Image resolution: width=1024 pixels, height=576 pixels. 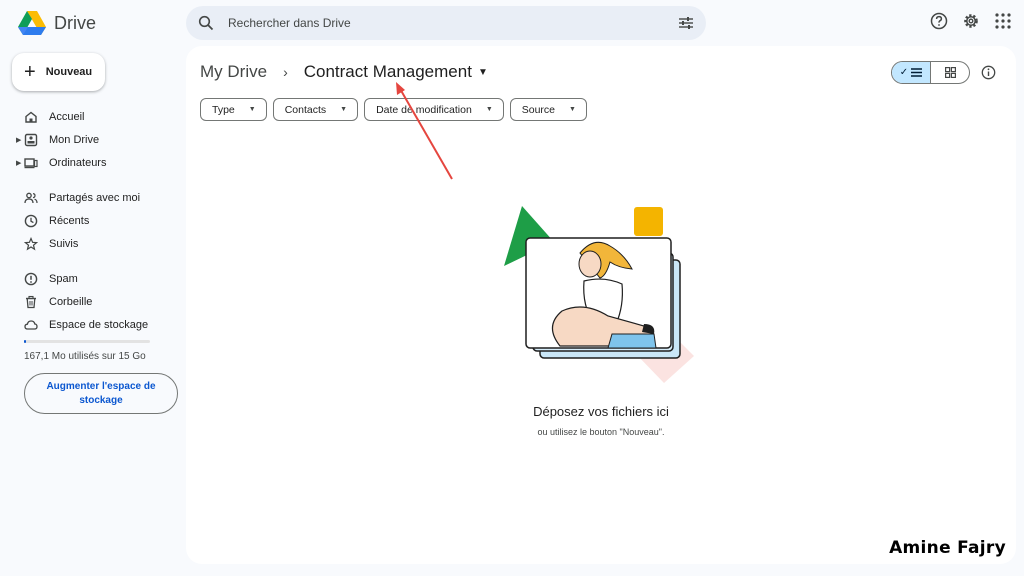 I want to click on grid-view-button, so click(x=950, y=72).